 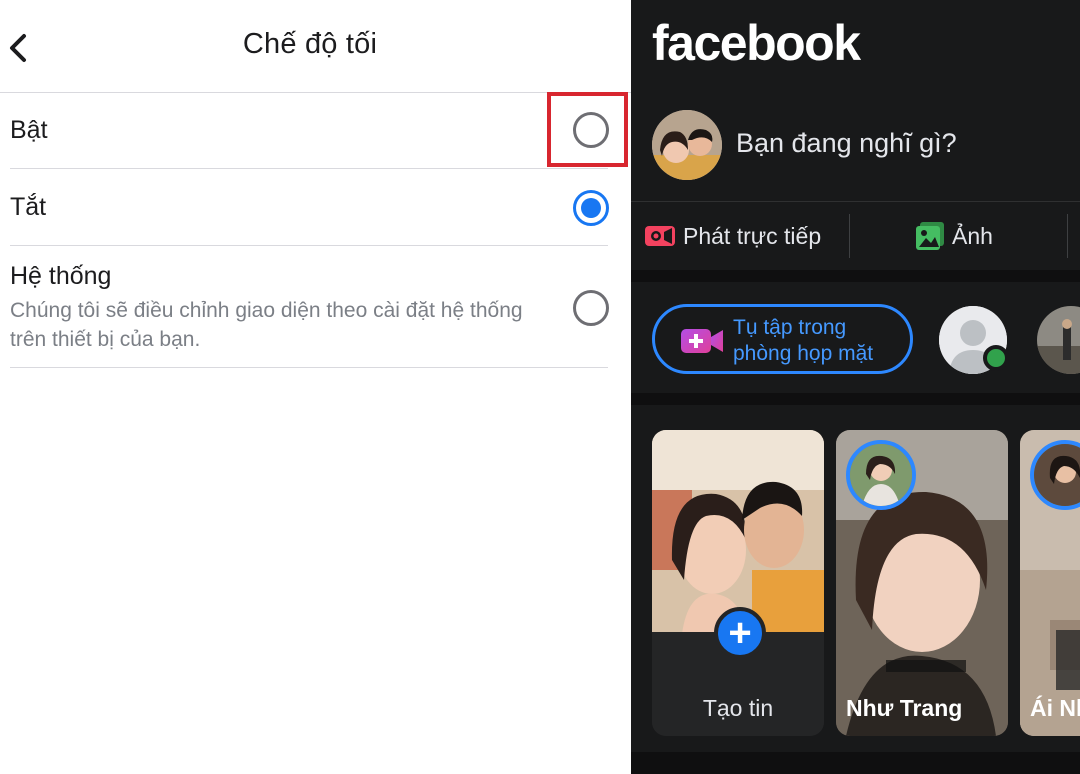 What do you see at coordinates (881, 475) in the screenshot?
I see `story-author-avatar` at bounding box center [881, 475].